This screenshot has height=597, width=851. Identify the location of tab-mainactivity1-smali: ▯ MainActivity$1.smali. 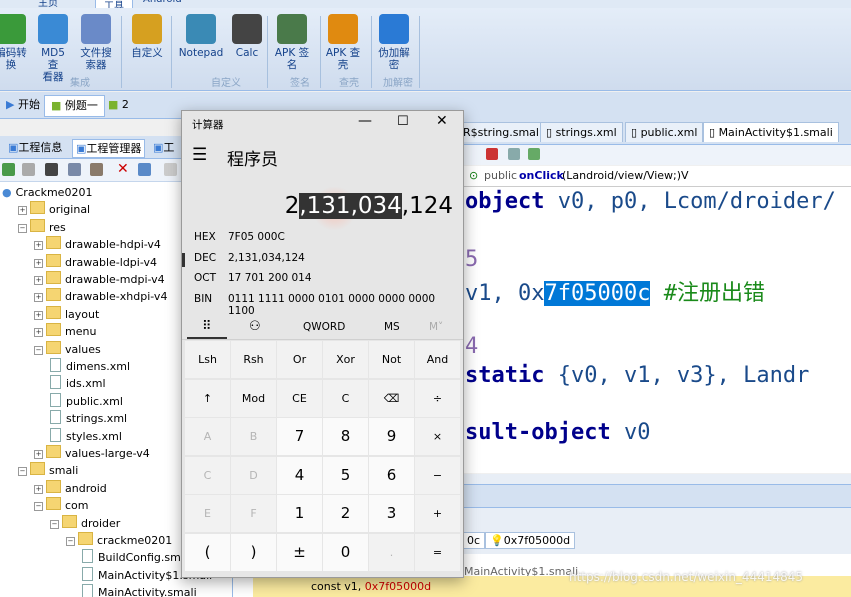
(771, 132).